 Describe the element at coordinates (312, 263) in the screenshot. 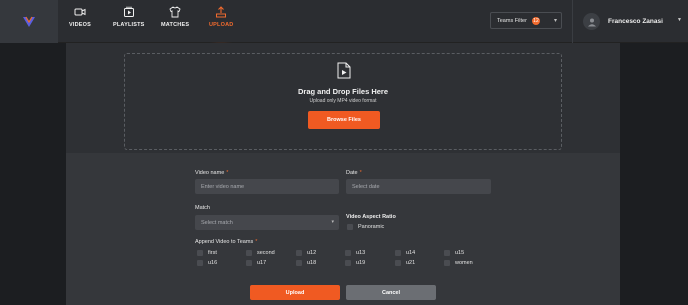

I see `team-label: u18` at that location.